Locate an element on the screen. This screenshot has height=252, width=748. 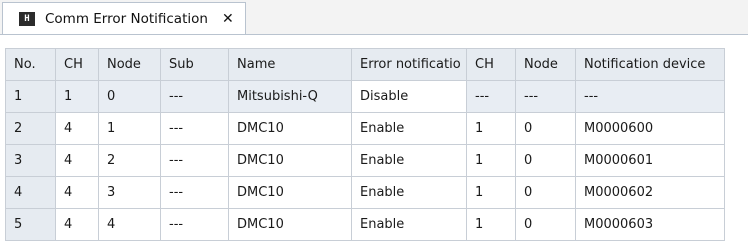
table-row: 3 4 2 --- DMC10 Enable 1 0 M0000601 is located at coordinates (365, 160).